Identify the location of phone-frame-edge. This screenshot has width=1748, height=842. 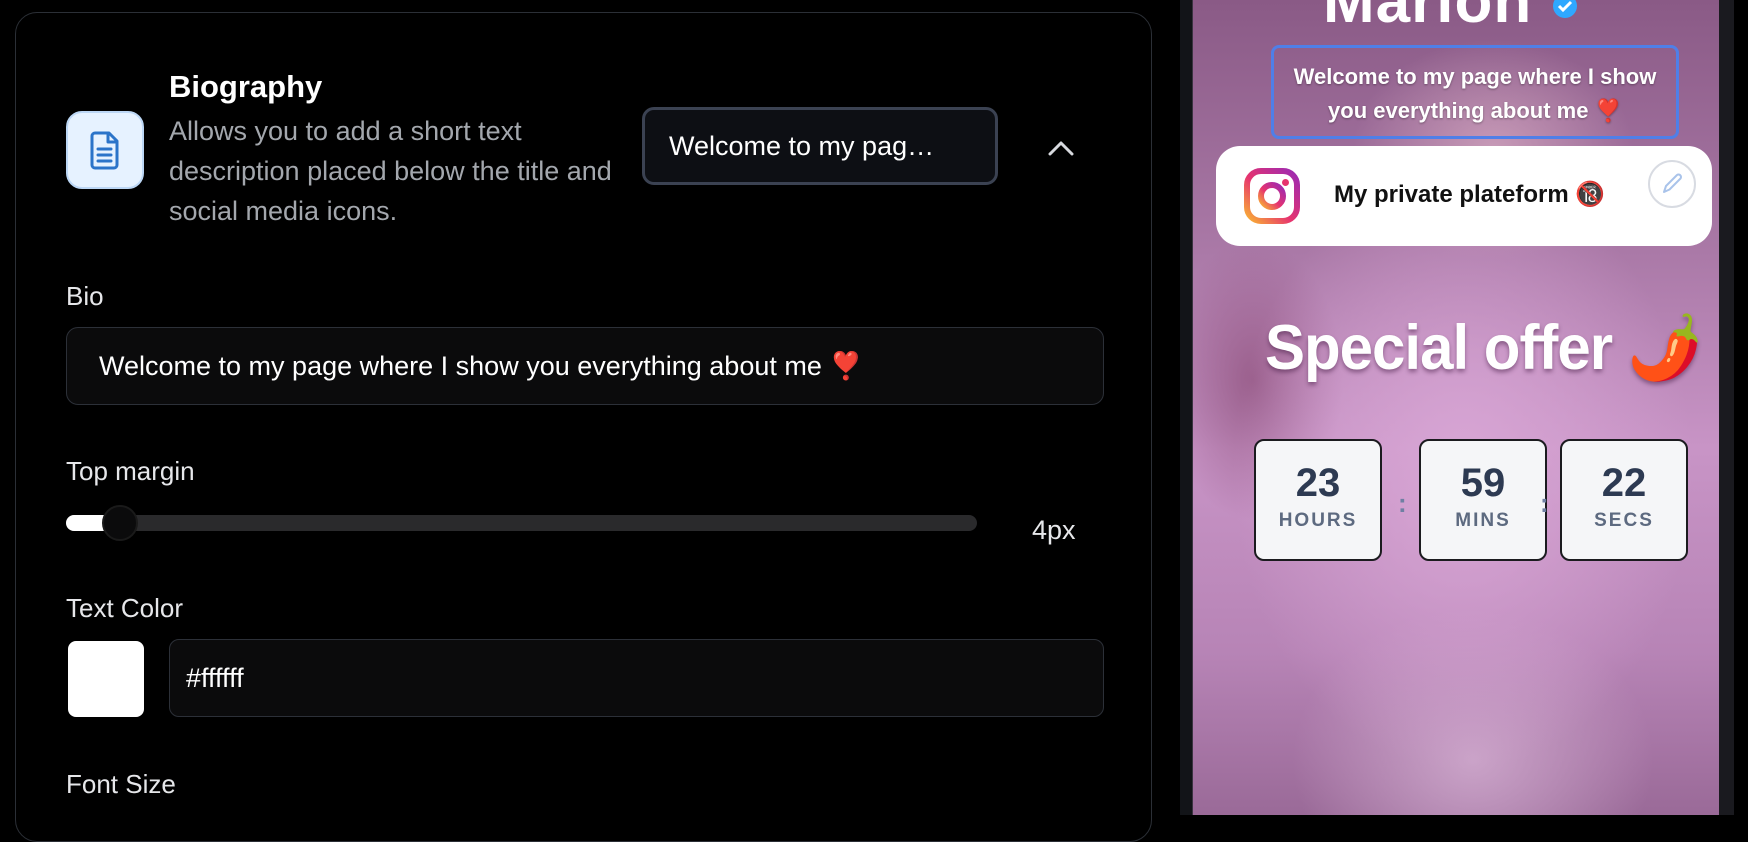
(1726, 407).